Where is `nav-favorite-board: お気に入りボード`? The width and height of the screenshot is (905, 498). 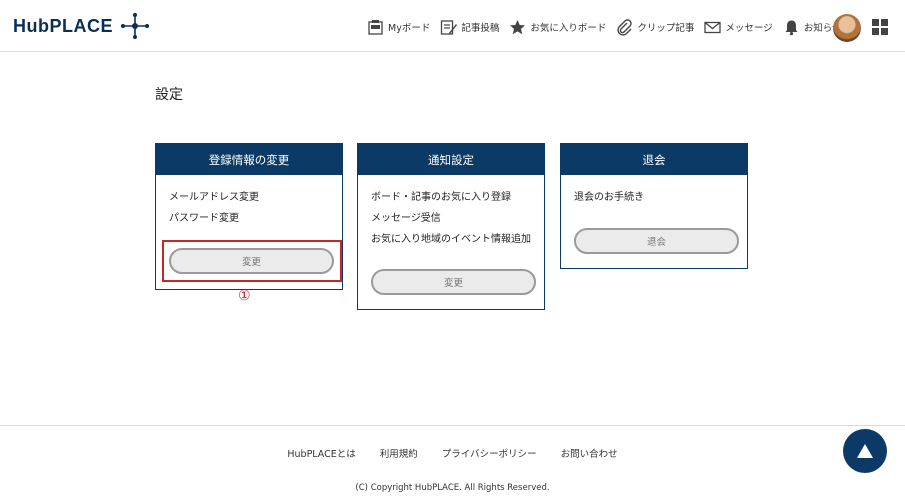 nav-favorite-board: お気に入りボード is located at coordinates (557, 27).